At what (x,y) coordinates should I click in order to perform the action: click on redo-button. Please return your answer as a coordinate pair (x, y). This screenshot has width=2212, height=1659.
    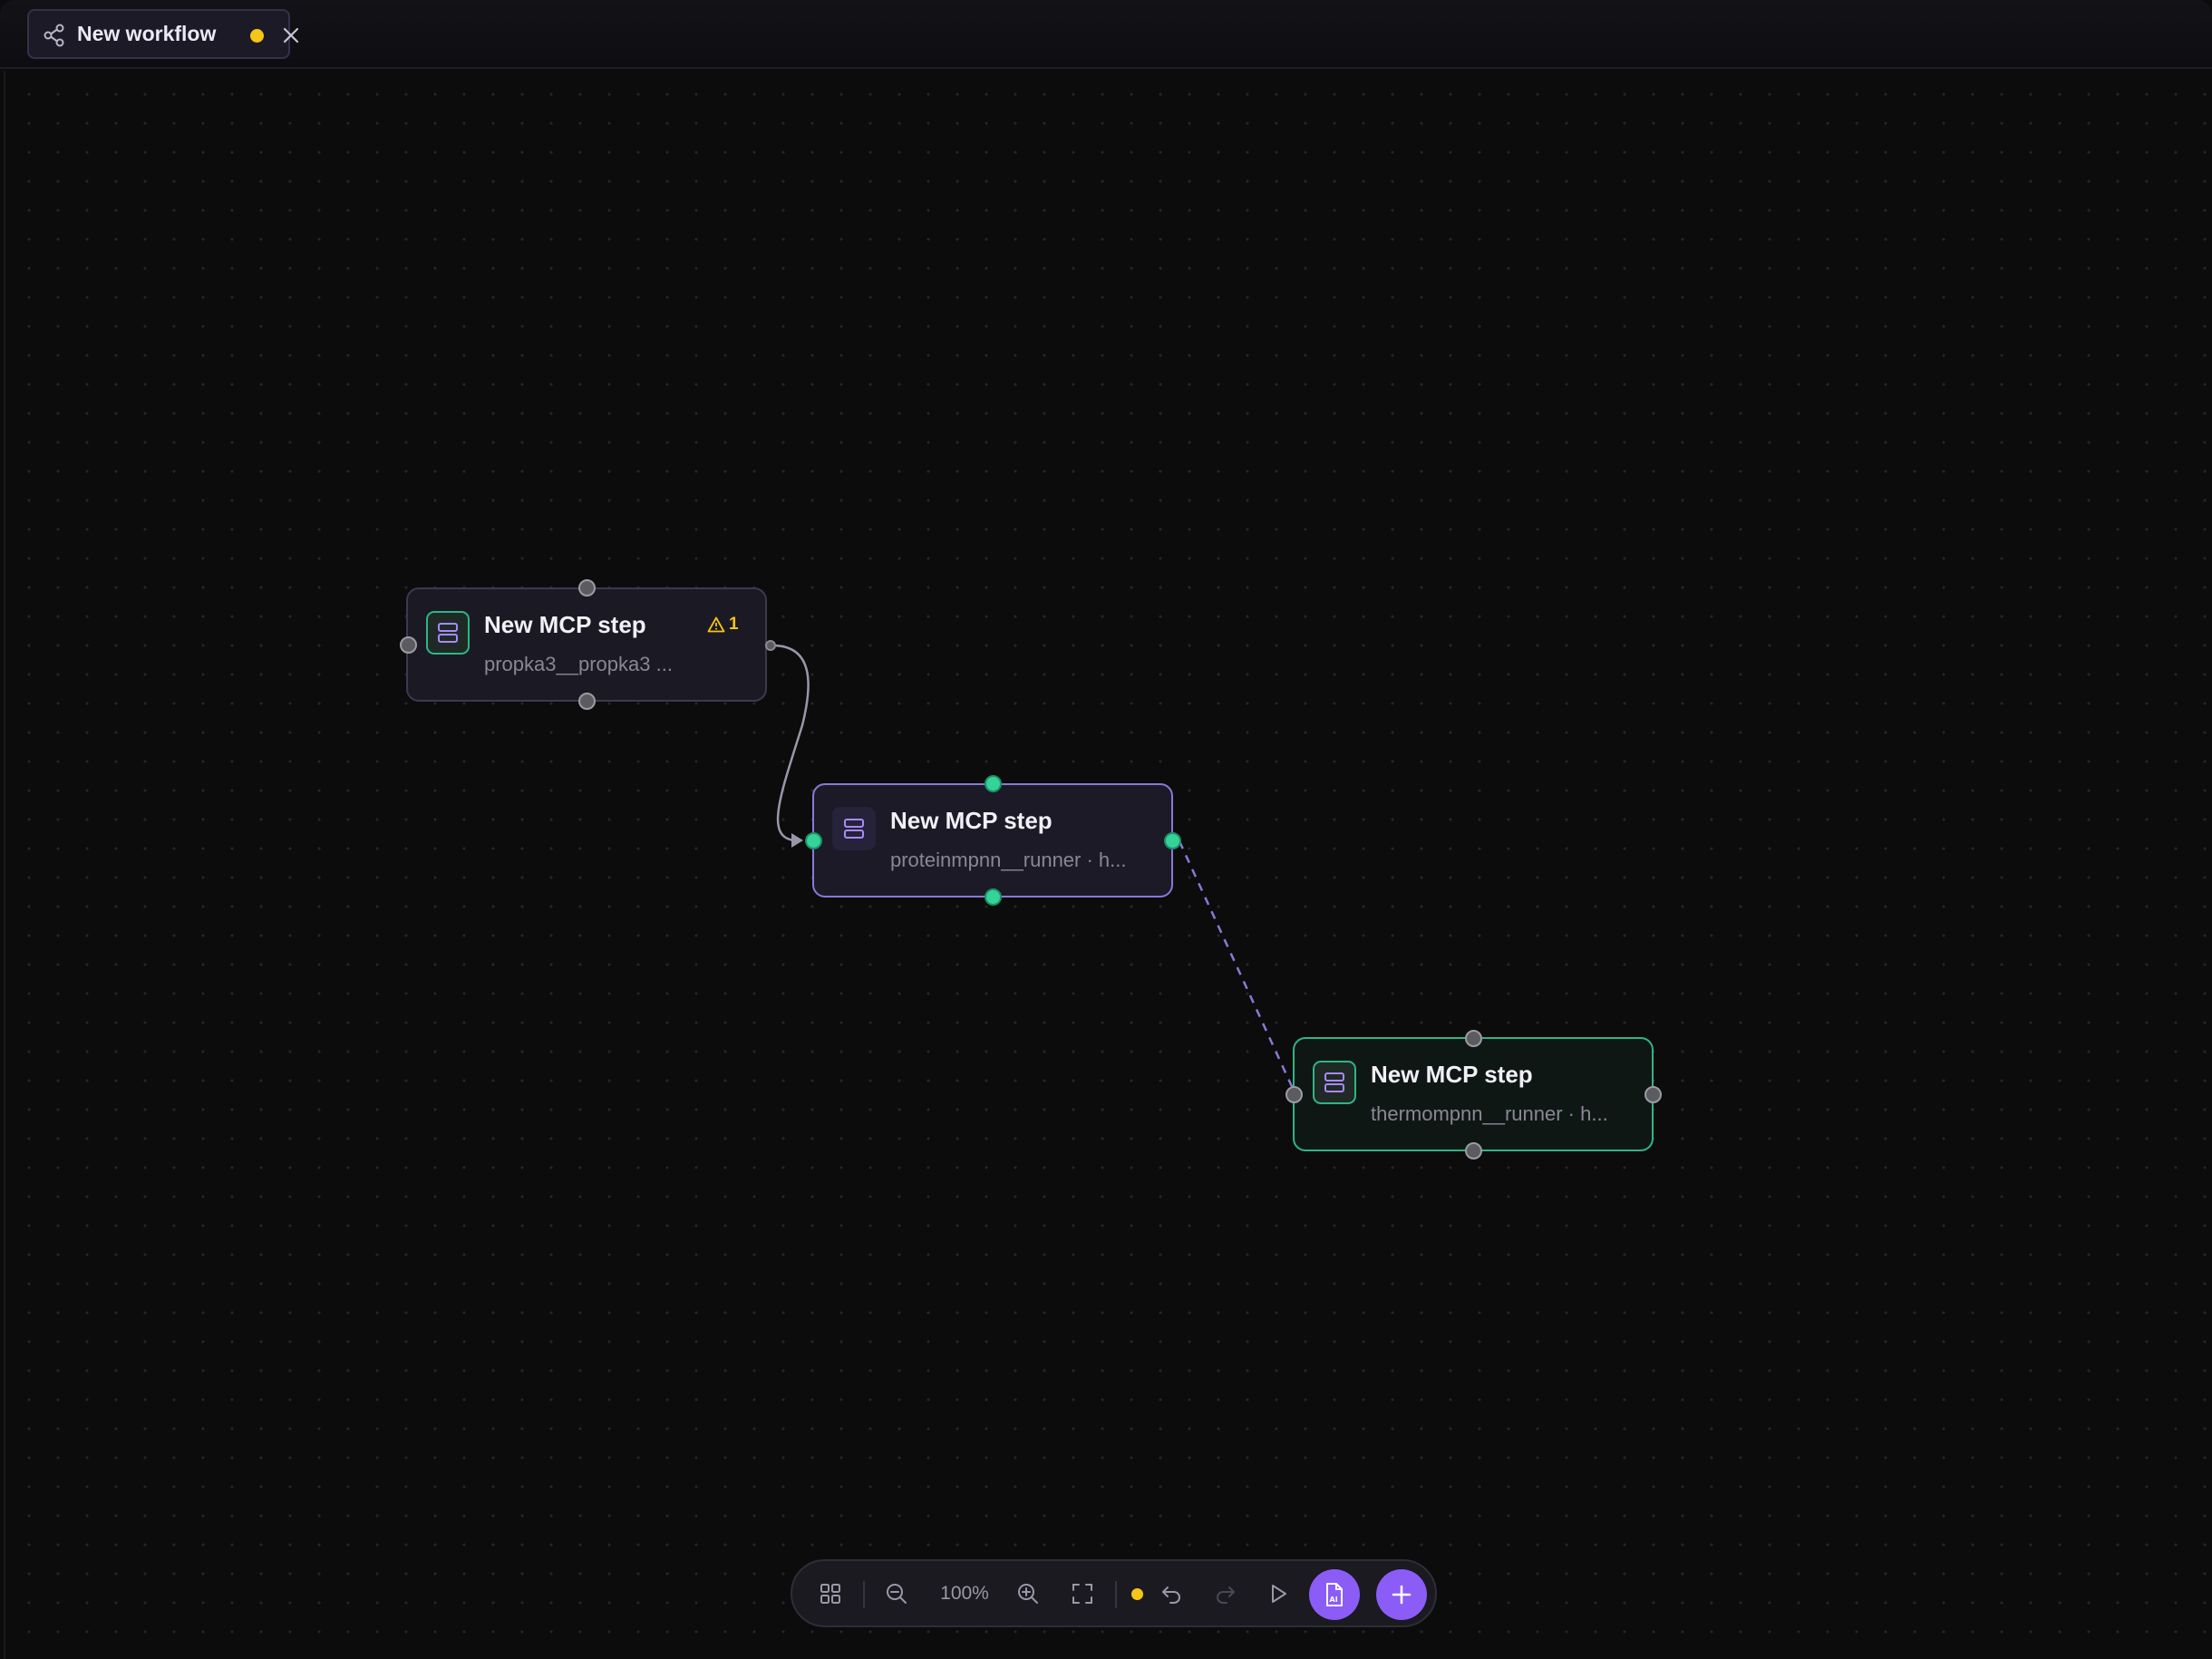
    Looking at the image, I should click on (1226, 1594).